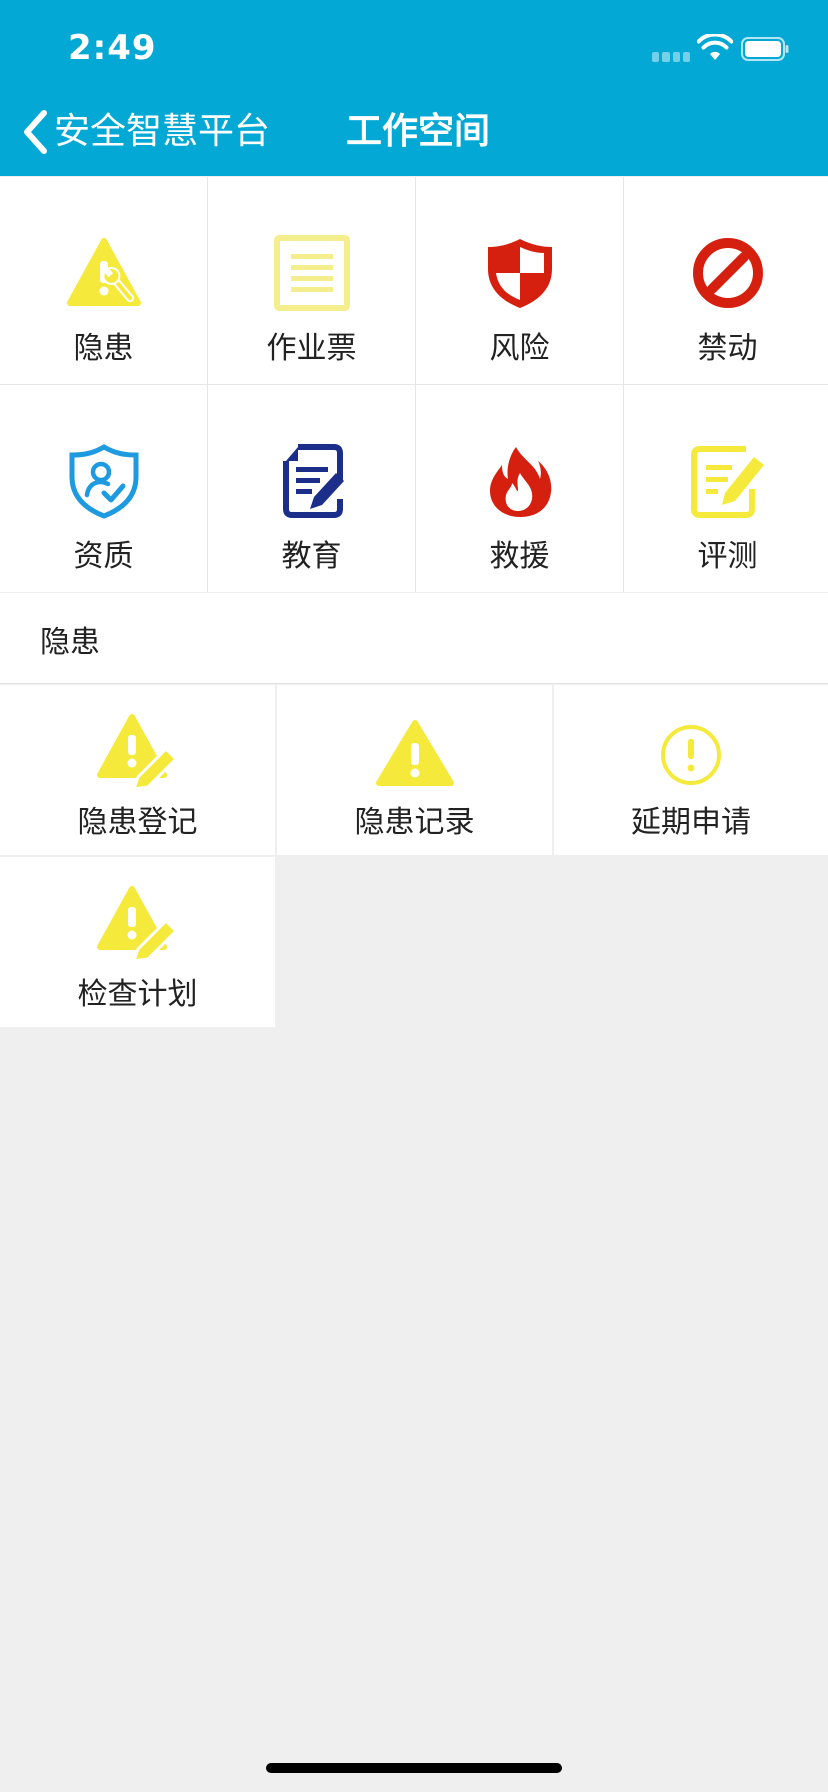 The height and width of the screenshot is (1792, 828). What do you see at coordinates (162, 131) in the screenshot?
I see `back-label: 安全智慧平台` at bounding box center [162, 131].